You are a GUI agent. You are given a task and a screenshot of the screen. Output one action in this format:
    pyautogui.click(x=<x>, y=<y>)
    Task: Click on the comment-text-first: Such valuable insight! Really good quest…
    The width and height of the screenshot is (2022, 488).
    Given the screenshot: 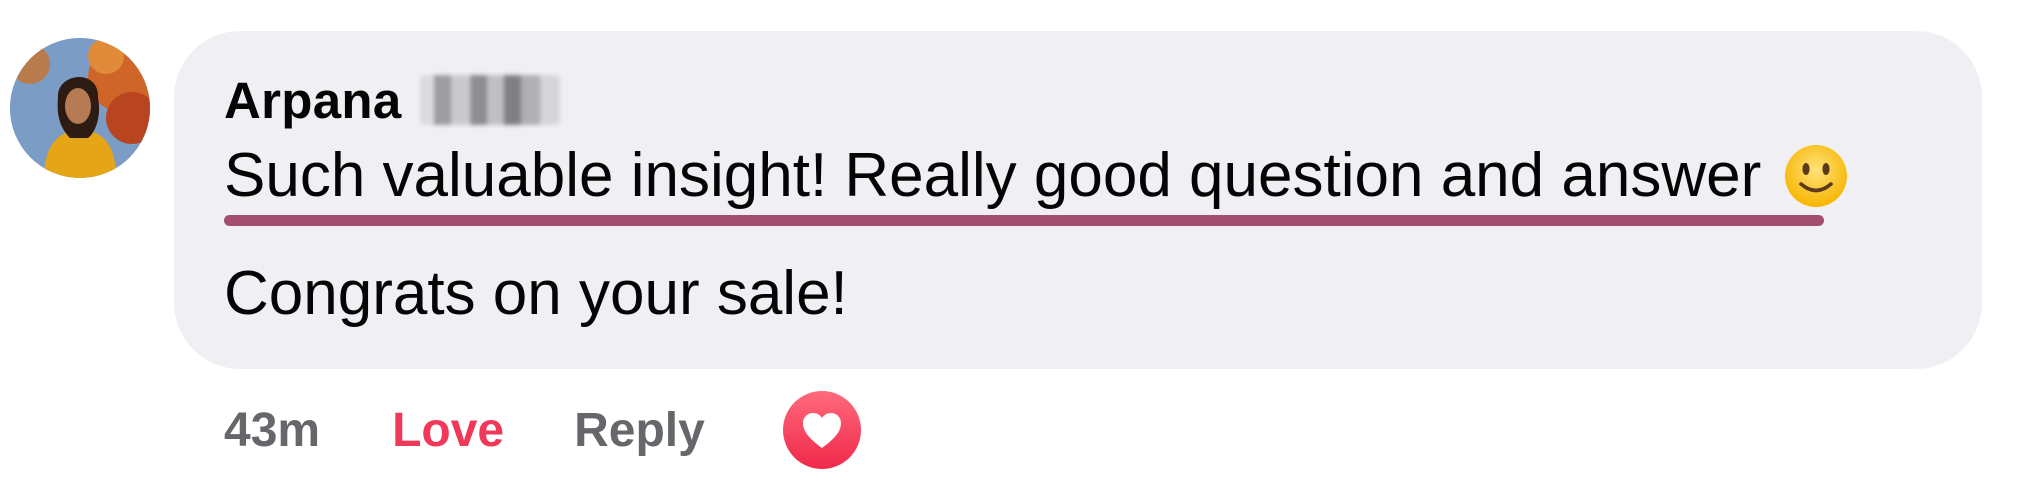 What is the action you would take?
    pyautogui.click(x=993, y=175)
    